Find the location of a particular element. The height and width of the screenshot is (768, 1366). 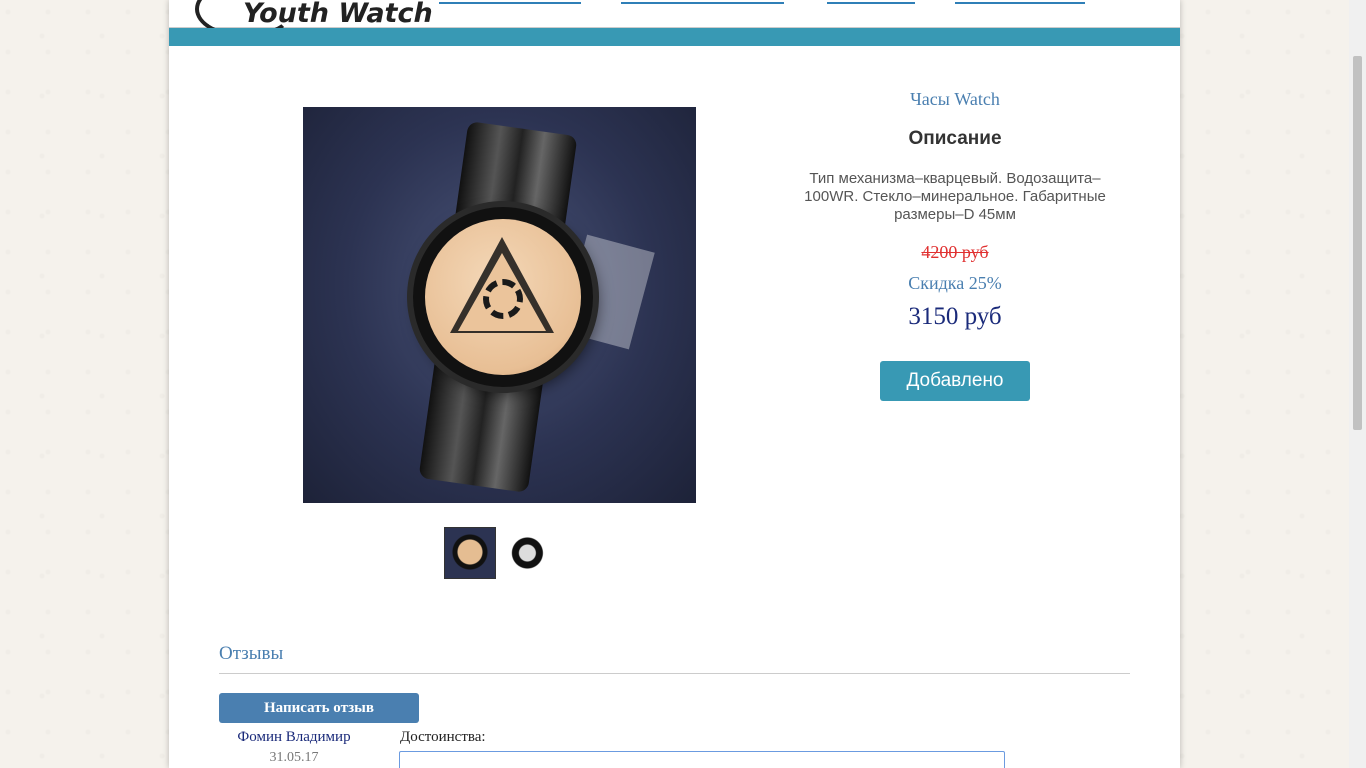

header-band is located at coordinates (674, 37).